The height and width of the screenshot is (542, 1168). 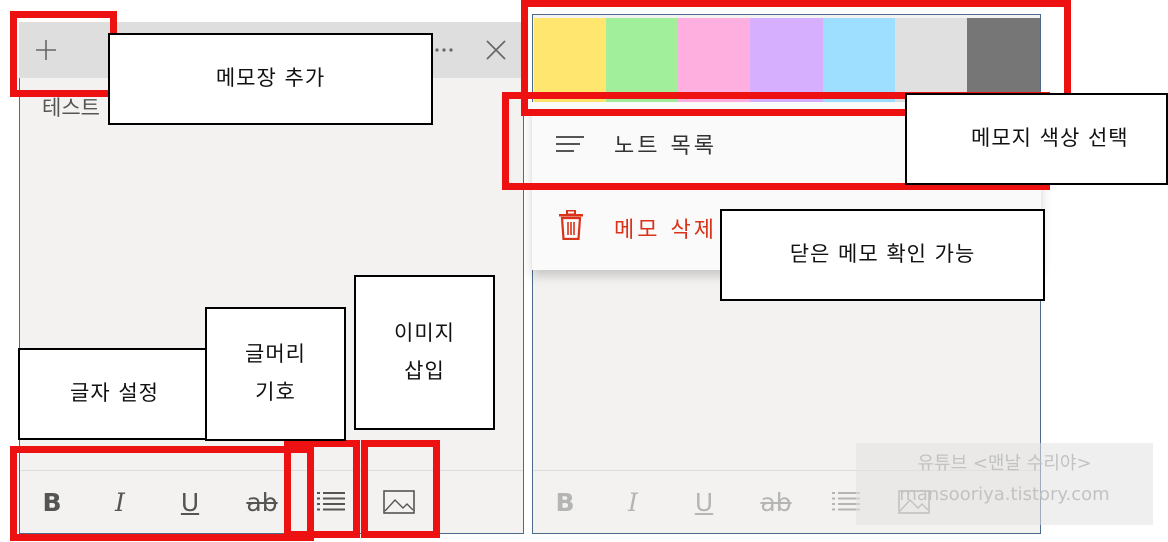 I want to click on callout-bullet-symbol-line2: 기호, so click(x=275, y=392).